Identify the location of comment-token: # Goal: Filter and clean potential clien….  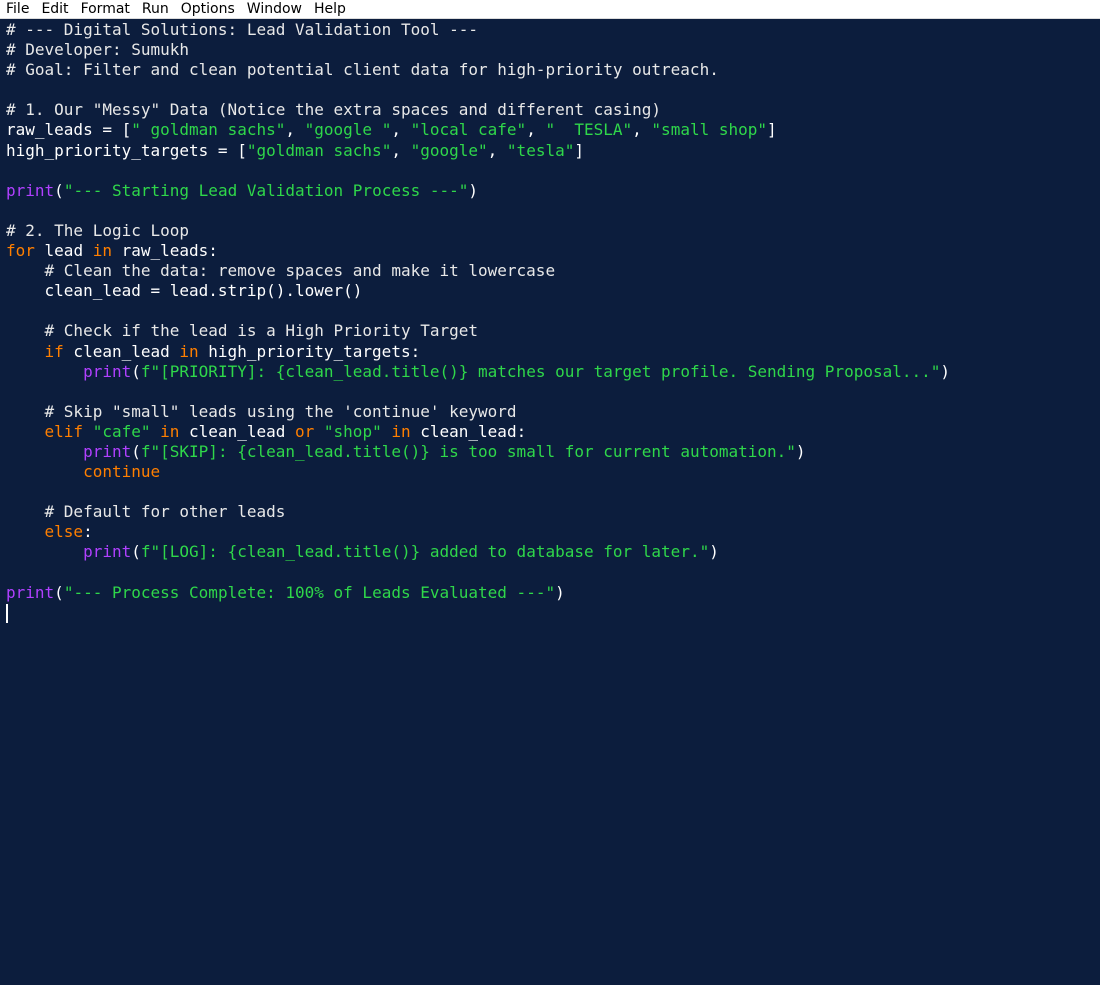
(362, 70).